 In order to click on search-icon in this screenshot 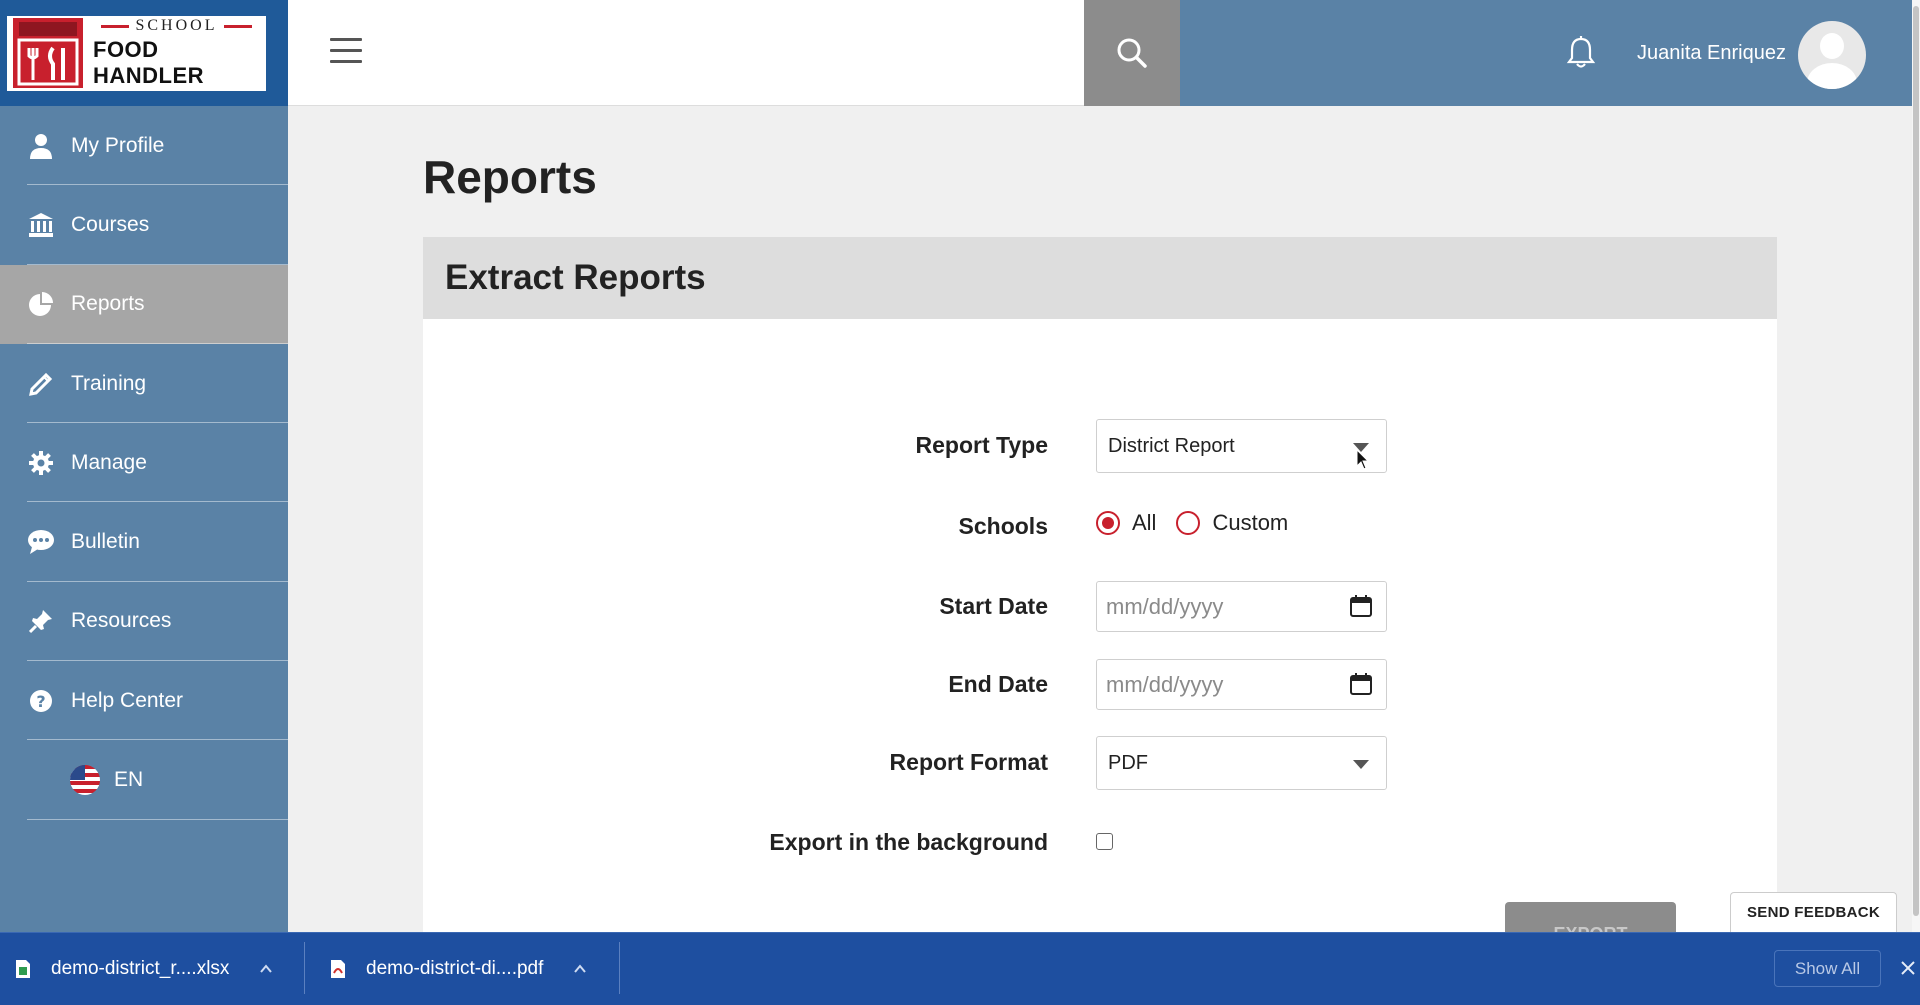, I will do `click(1132, 53)`.